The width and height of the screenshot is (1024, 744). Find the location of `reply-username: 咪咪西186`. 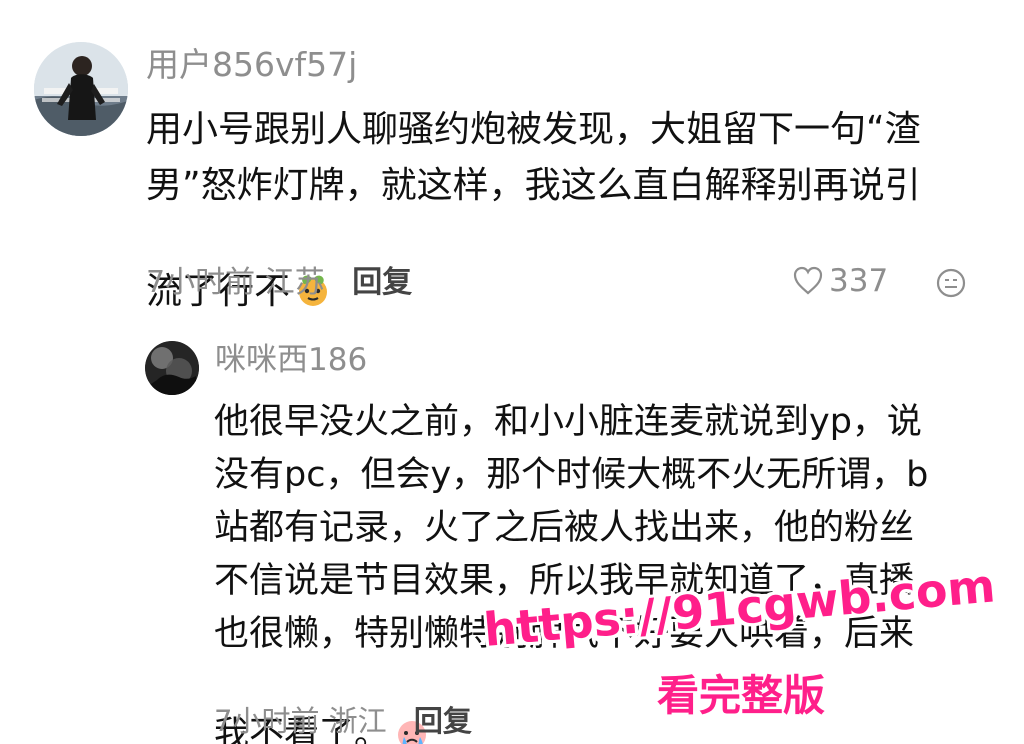

reply-username: 咪咪西186 is located at coordinates (291, 360).